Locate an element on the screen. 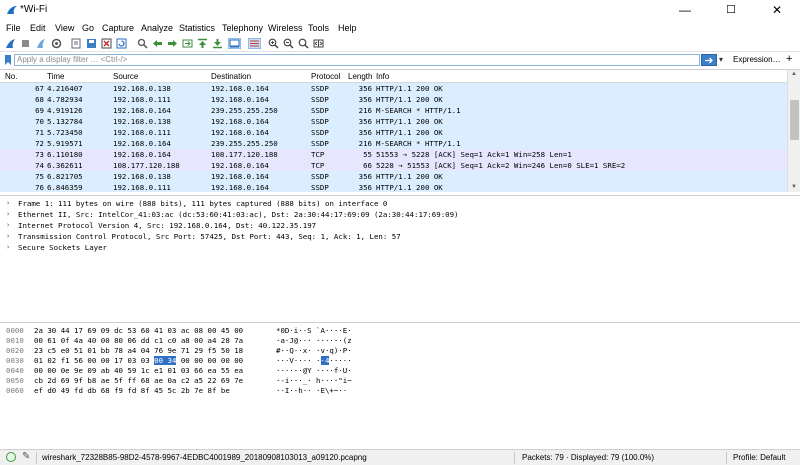 The image size is (800, 465). column-header-destination: Destination is located at coordinates (231, 76).